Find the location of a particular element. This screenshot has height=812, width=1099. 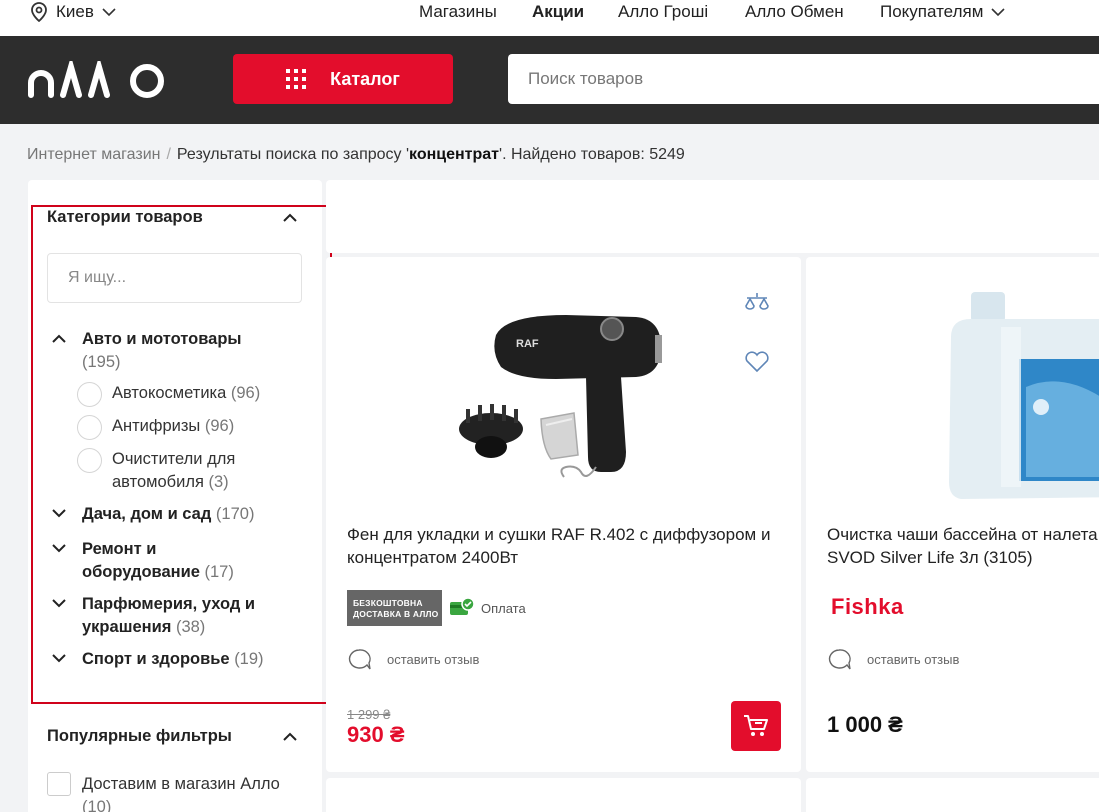

allo-logo is located at coordinates (101, 80).